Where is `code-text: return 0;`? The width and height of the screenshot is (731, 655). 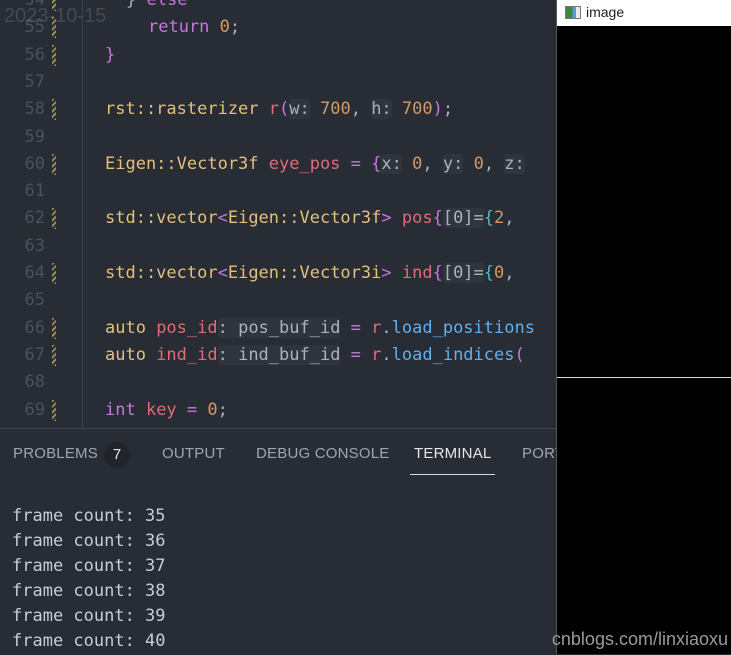 code-text: return 0; is located at coordinates (194, 27).